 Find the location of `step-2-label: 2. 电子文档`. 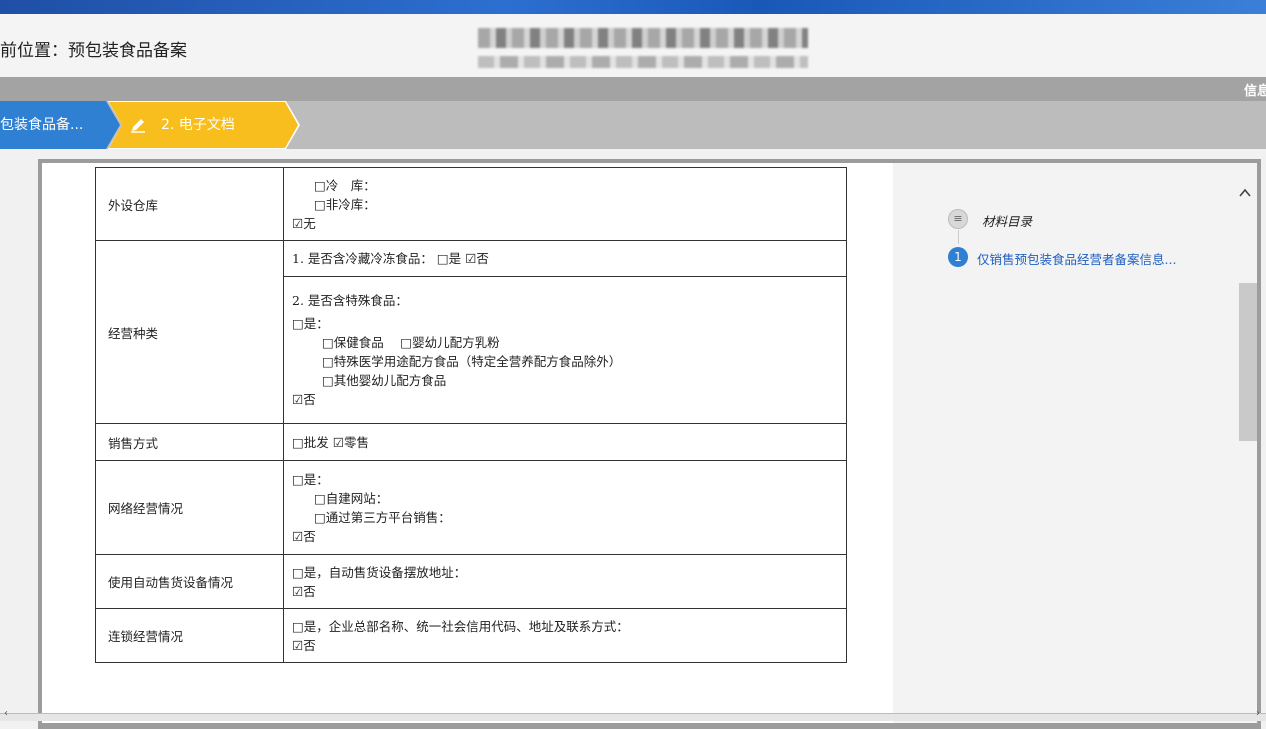

step-2-label: 2. 电子文档 is located at coordinates (198, 125).